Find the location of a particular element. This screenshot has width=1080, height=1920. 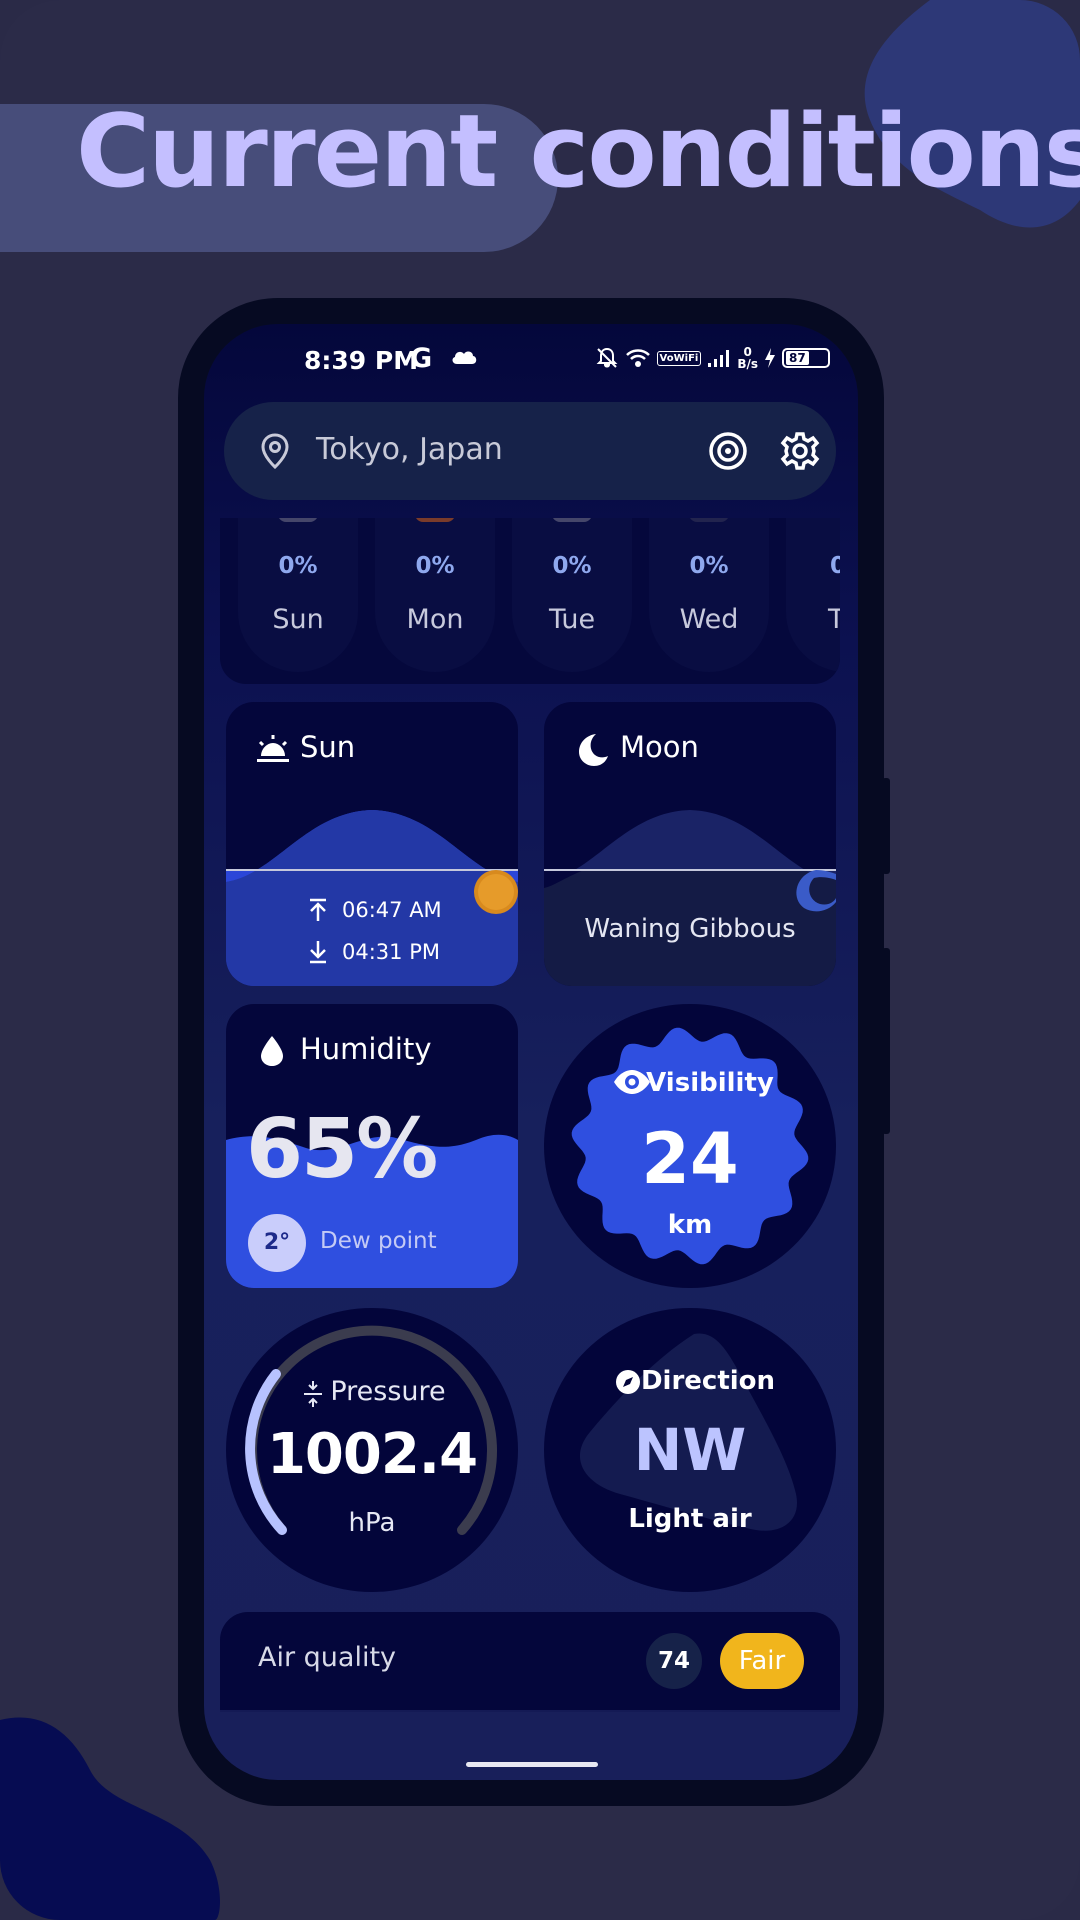

location-text: Tokyo, Japan is located at coordinates (409, 449).